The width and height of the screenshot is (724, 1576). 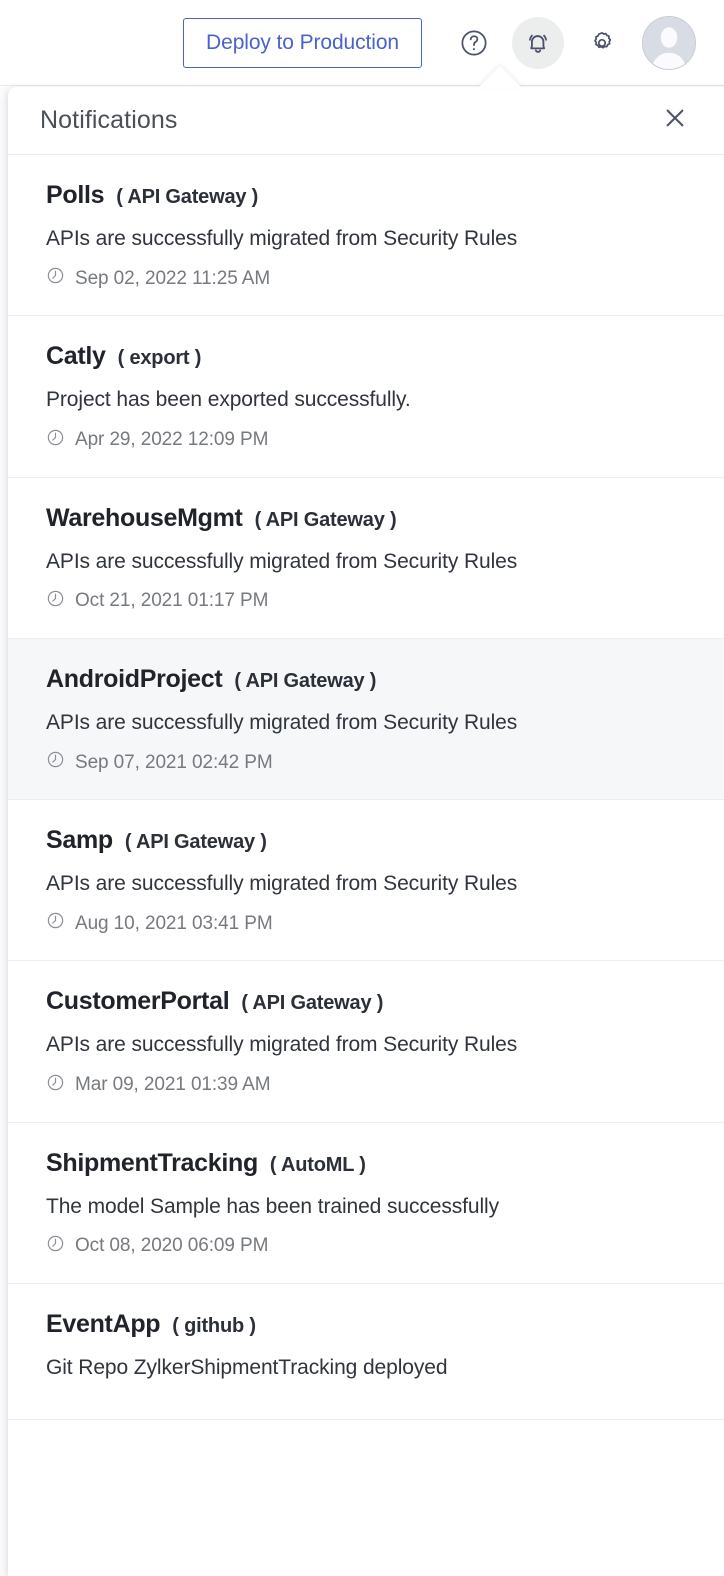 What do you see at coordinates (372, 1085) in the screenshot?
I see `notification-timestamp-row: Mar 09, 2021 01:39 AM` at bounding box center [372, 1085].